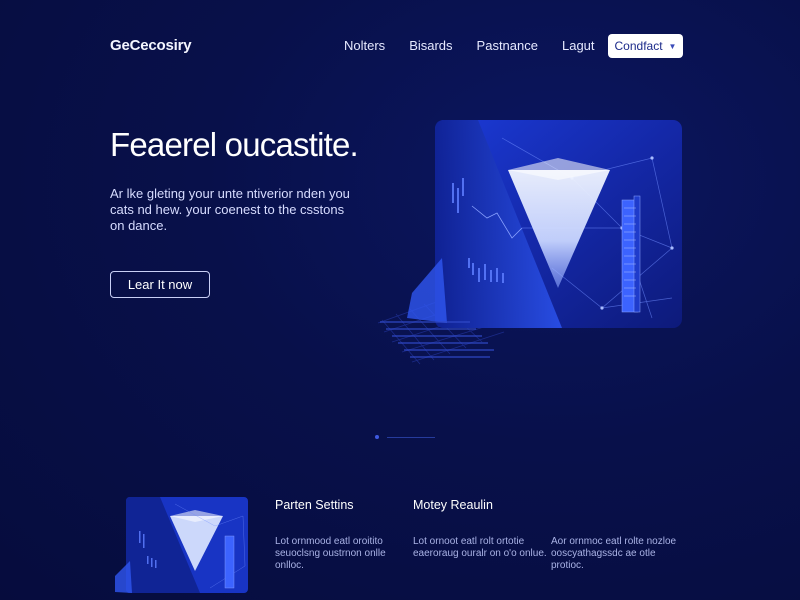 This screenshot has width=800, height=600. Describe the element at coordinates (364, 45) in the screenshot. I see `nav-link-1: Nolters` at that location.